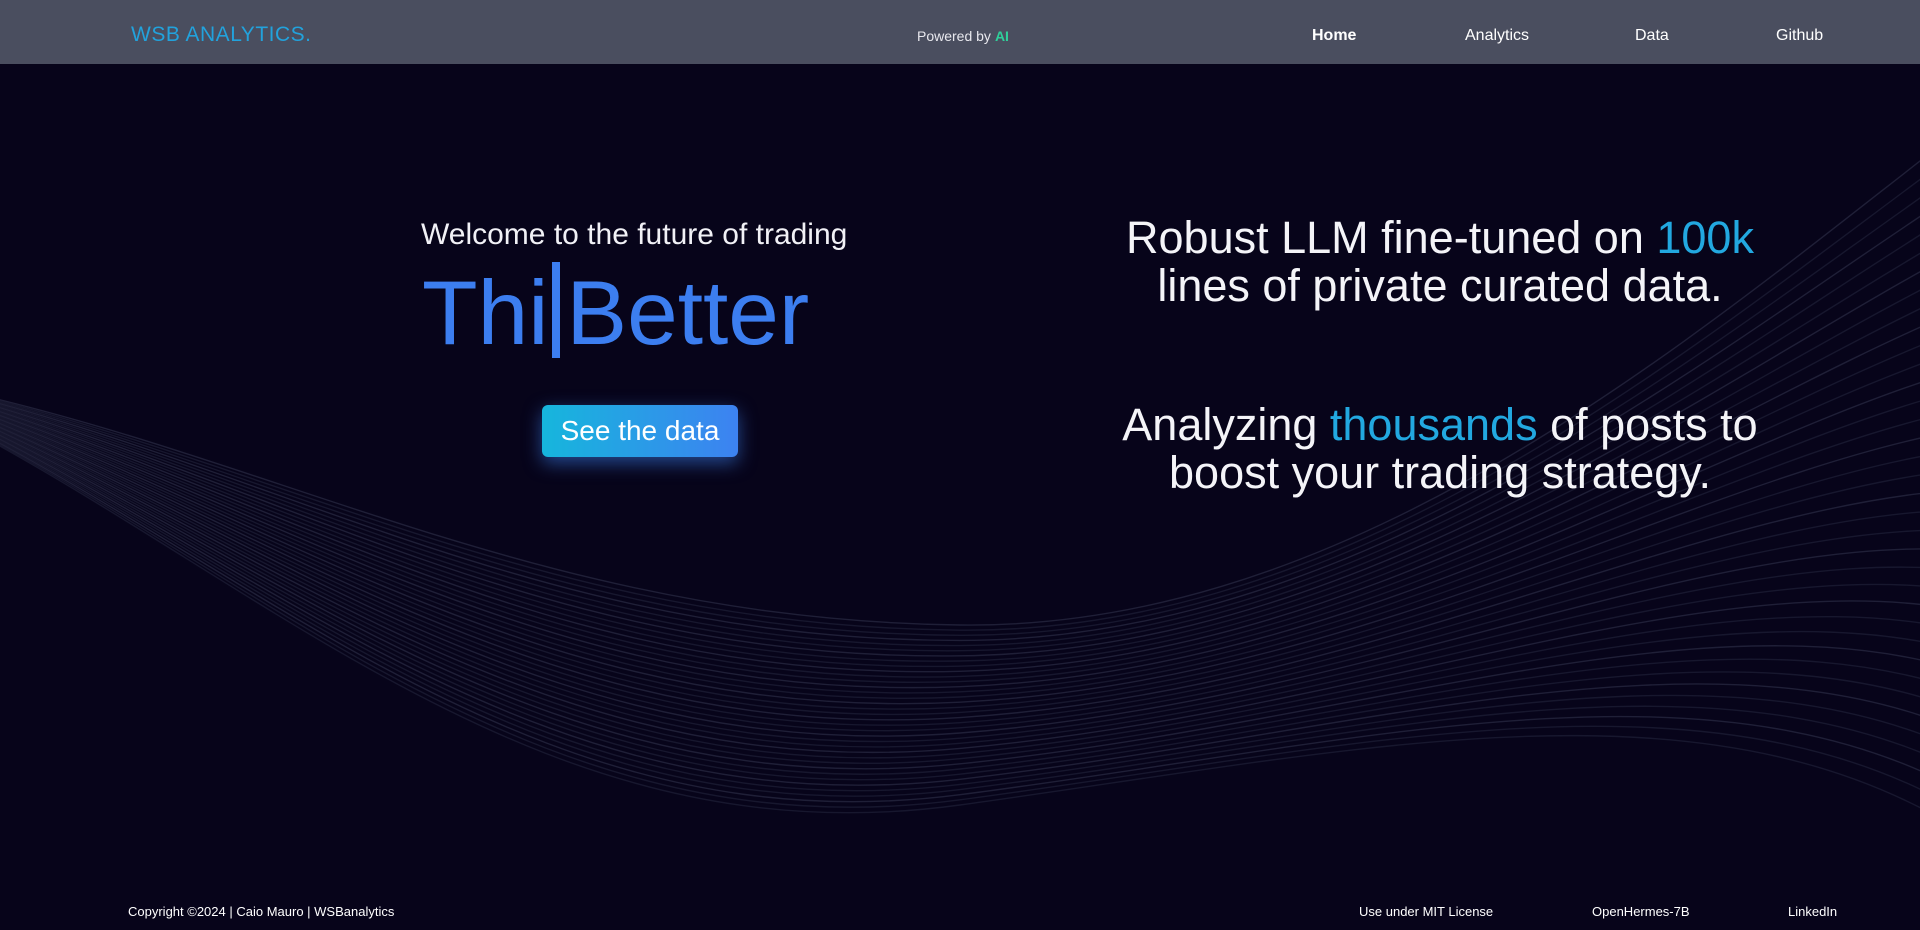 Image resolution: width=1920 pixels, height=930 pixels. I want to click on claim-text: Analyzing, so click(1226, 424).